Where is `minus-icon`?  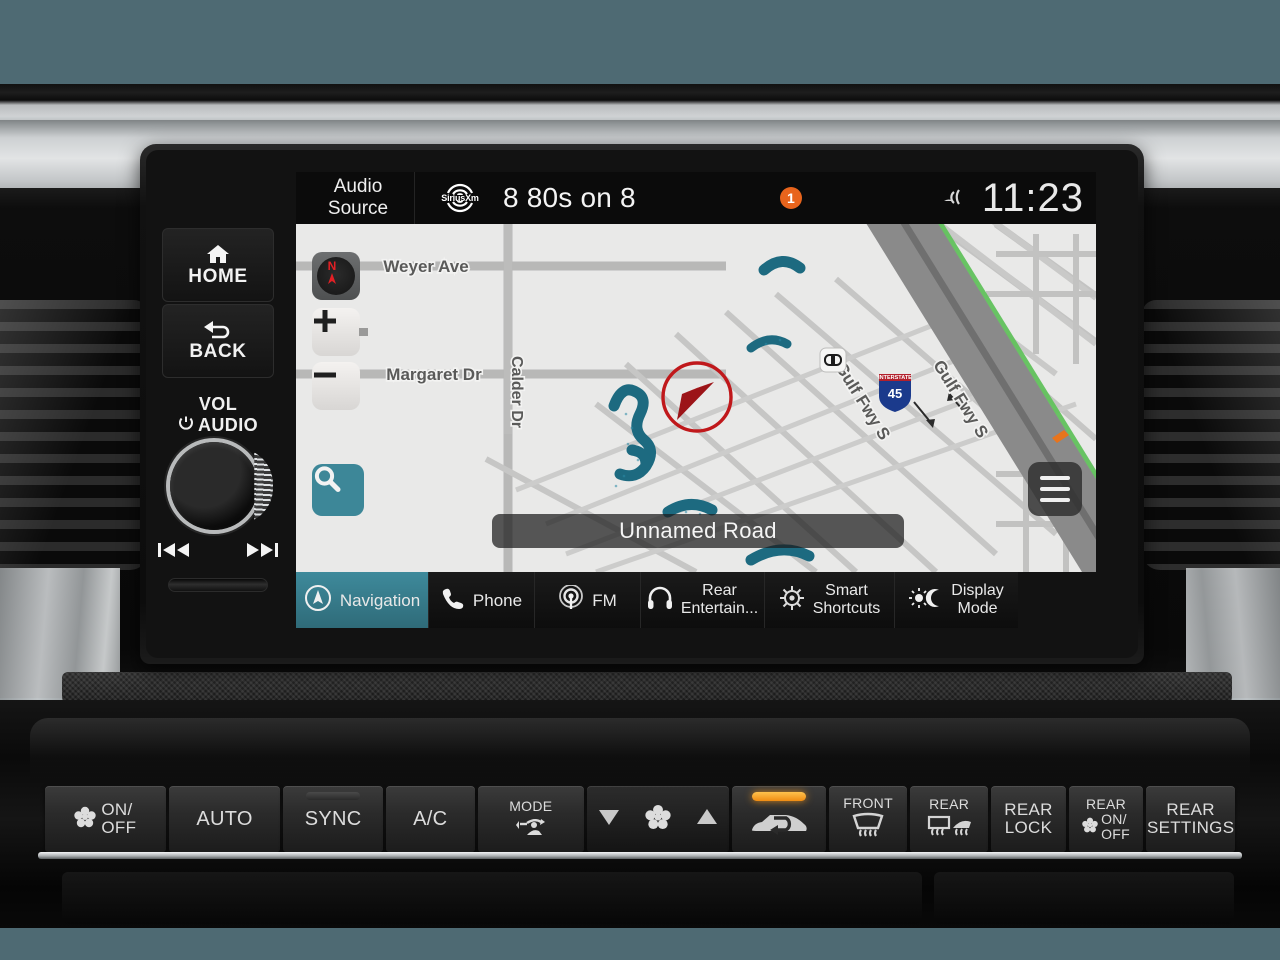
minus-icon is located at coordinates (325, 375).